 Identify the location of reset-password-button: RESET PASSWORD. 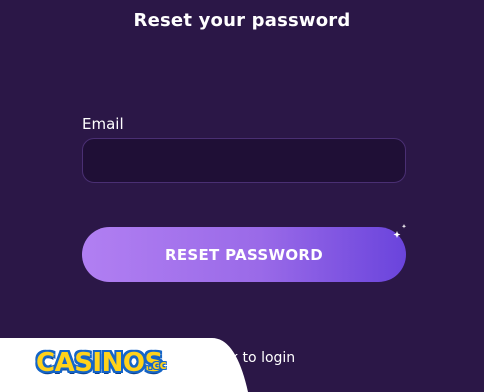
(244, 254).